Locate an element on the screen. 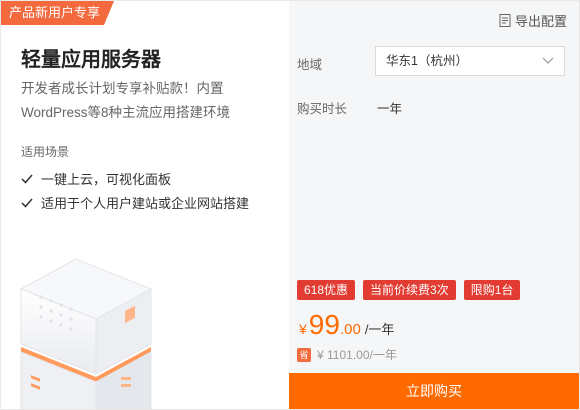  feature-item: 适用于个人用户建站或企业网站搭建 is located at coordinates (135, 202).